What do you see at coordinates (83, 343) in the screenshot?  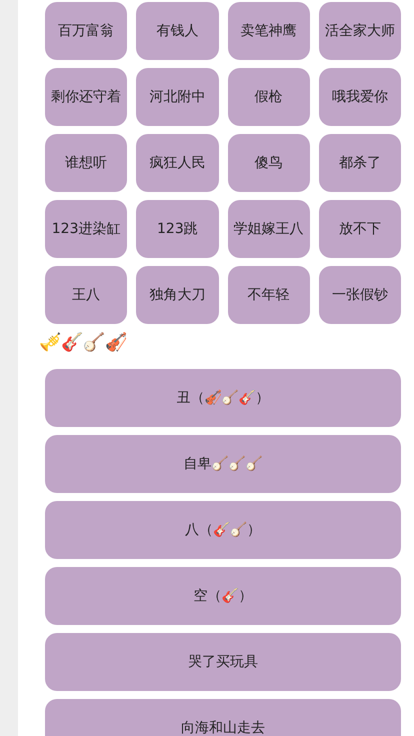 I see `section-title: 🎺🎸🪕🎻` at bounding box center [83, 343].